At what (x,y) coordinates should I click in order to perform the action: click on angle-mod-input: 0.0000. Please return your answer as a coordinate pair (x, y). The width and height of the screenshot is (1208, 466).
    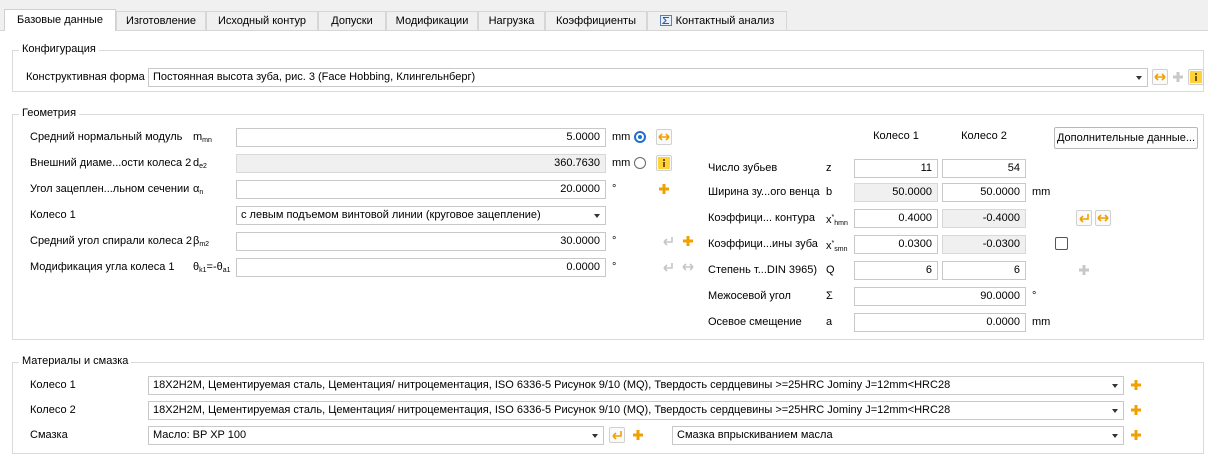
    Looking at the image, I should click on (421, 267).